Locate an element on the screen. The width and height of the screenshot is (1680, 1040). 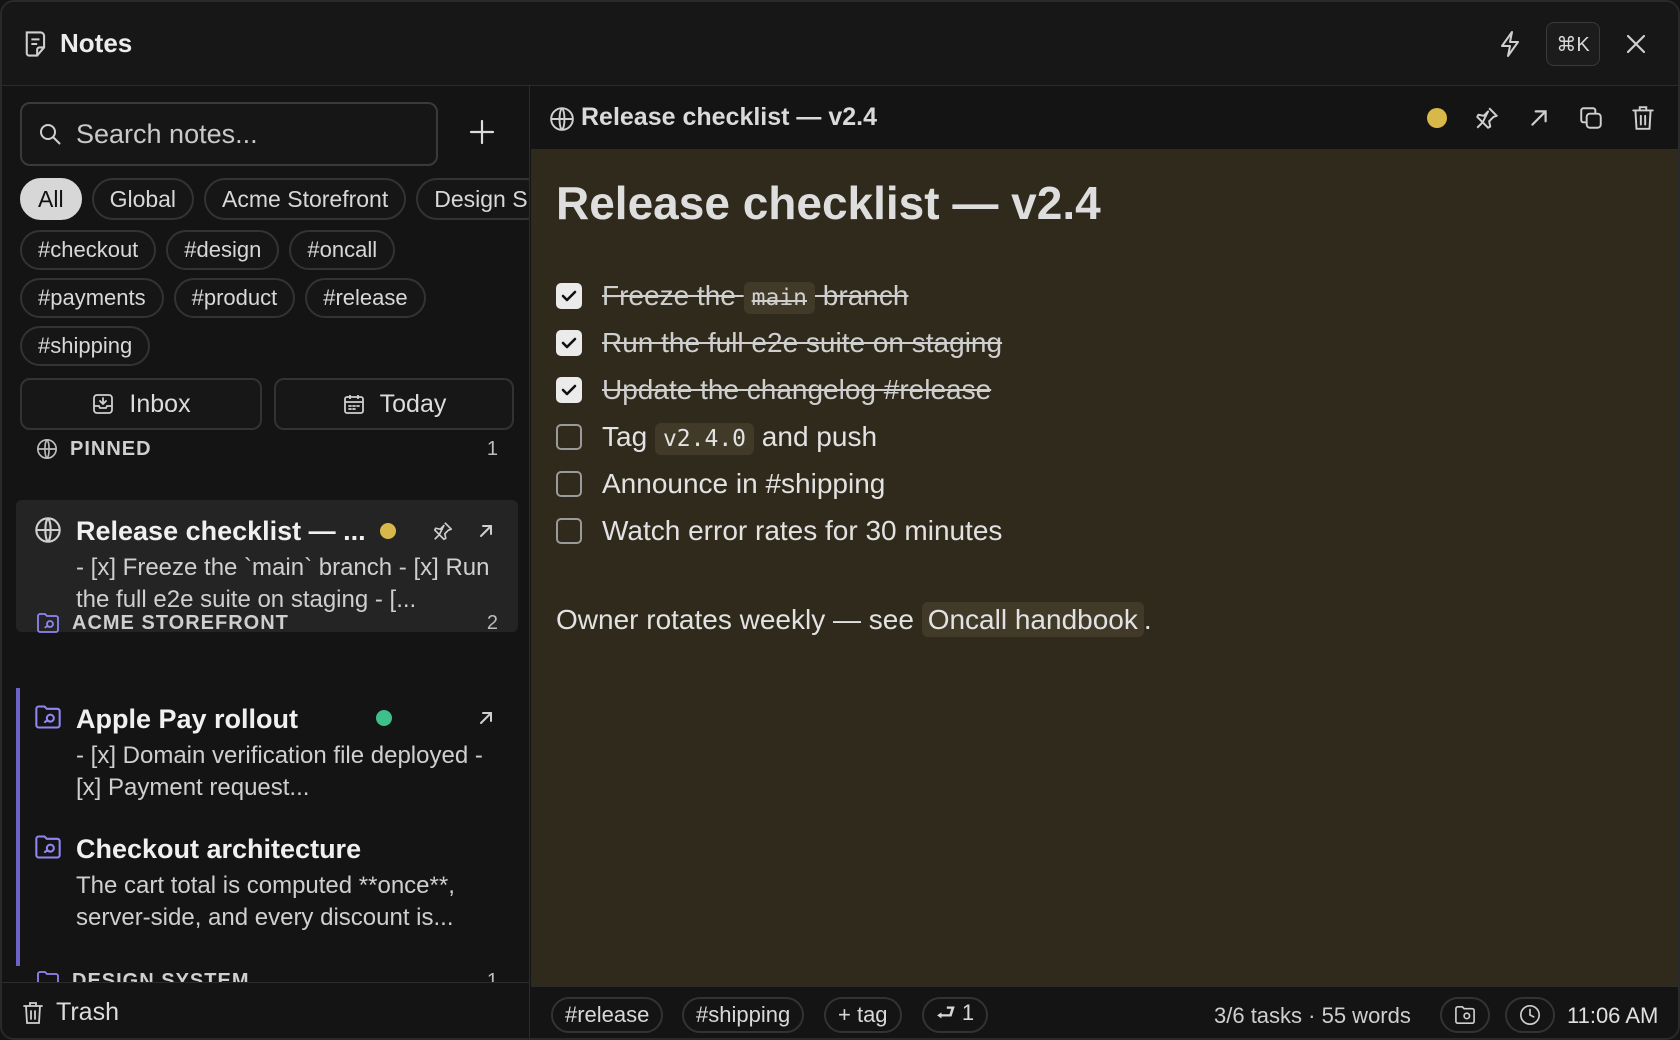
task-text: and push is located at coordinates (816, 436).